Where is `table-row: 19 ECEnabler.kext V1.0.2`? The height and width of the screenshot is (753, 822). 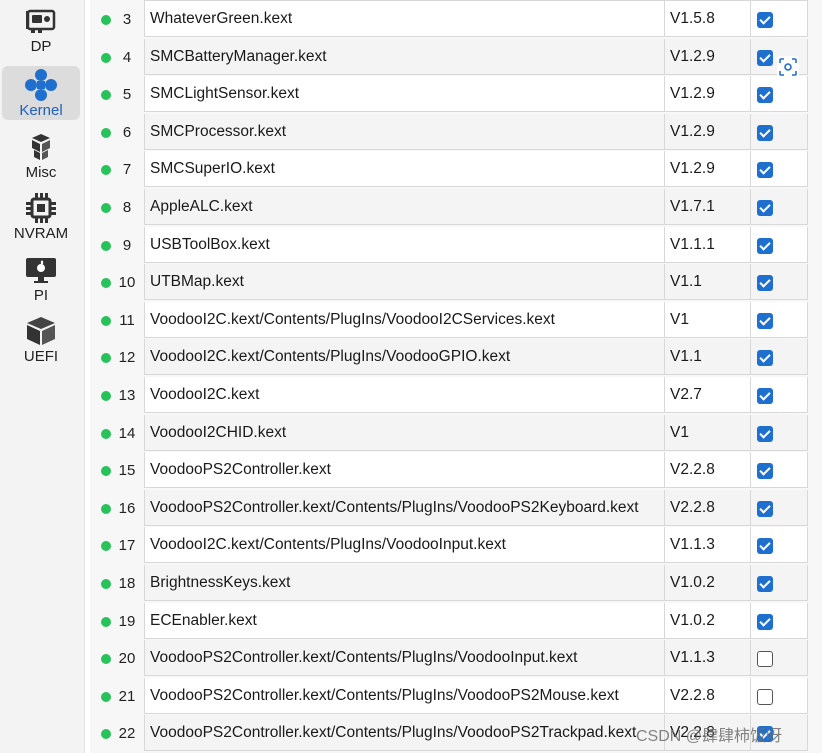 table-row: 19 ECEnabler.kext V1.0.2 is located at coordinates (449, 621).